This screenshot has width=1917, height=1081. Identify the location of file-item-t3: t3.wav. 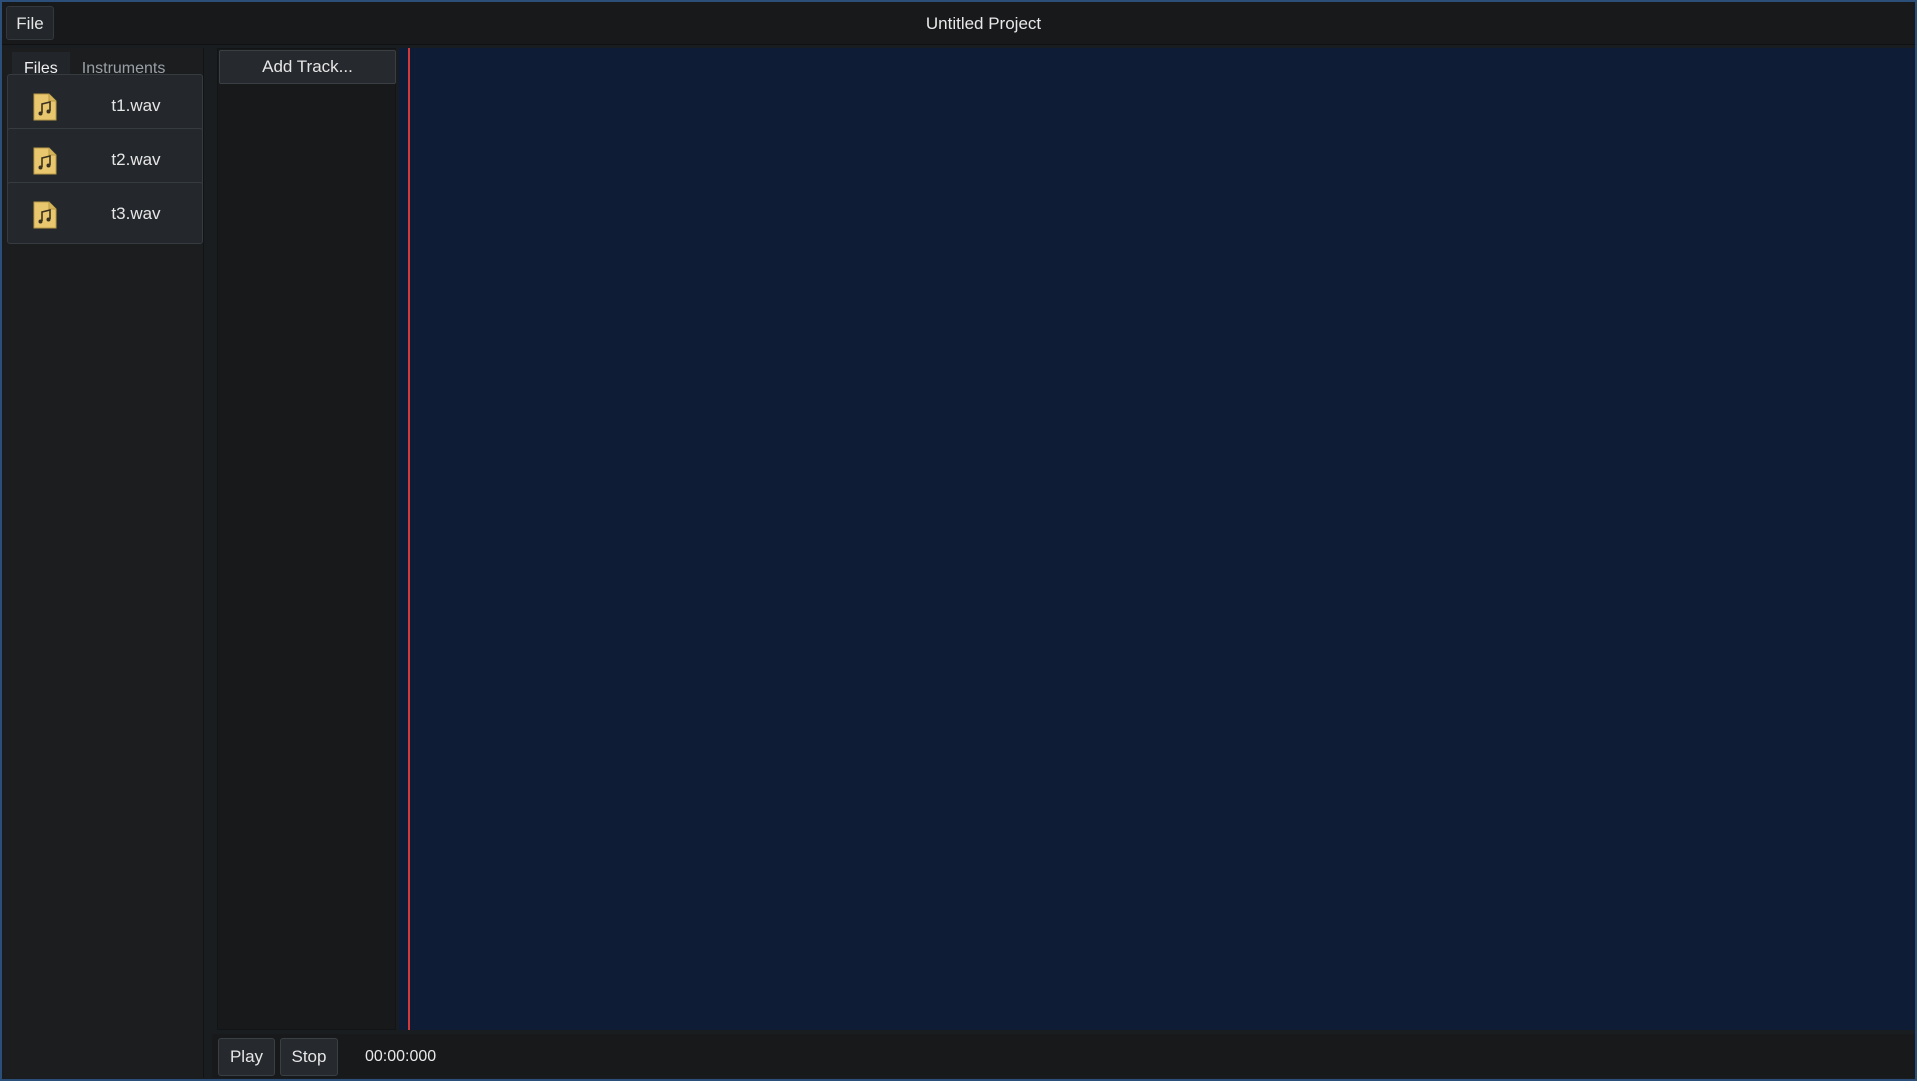
(105, 213).